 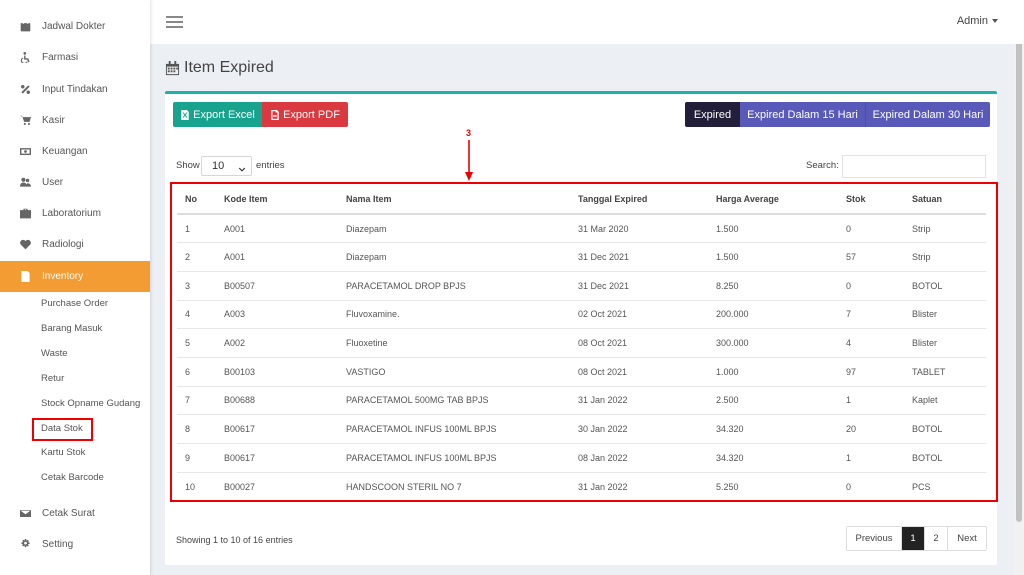 I want to click on scrollbar-thumb, so click(x=1019, y=267).